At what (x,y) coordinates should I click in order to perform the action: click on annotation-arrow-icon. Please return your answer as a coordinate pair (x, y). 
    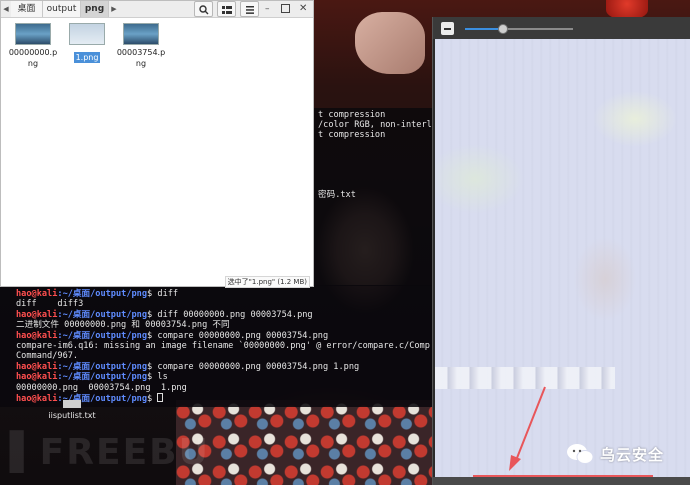
    Looking at the image, I should click on (527, 428).